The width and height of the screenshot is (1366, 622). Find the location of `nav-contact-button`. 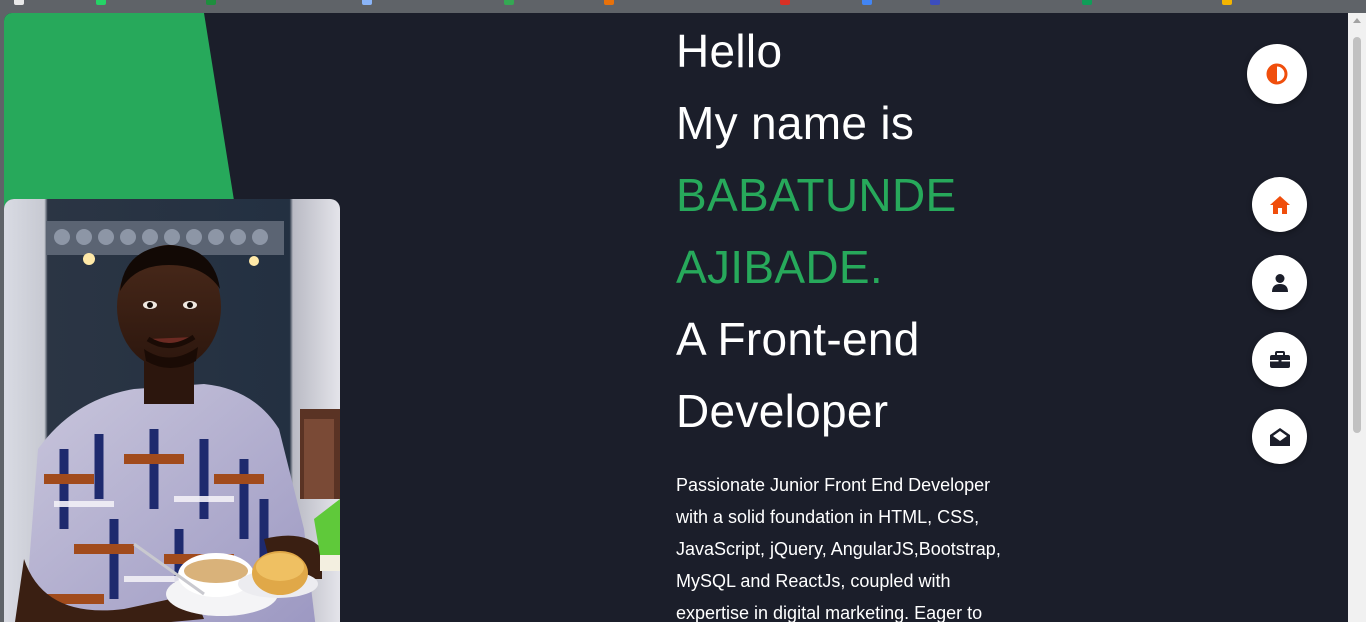

nav-contact-button is located at coordinates (1279, 436).